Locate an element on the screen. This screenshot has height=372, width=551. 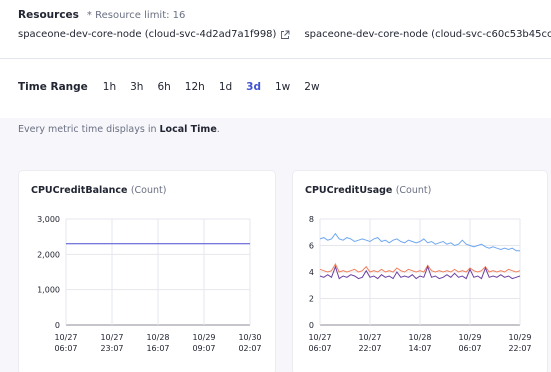
x-tick-label: 23:07 is located at coordinates (111, 348).